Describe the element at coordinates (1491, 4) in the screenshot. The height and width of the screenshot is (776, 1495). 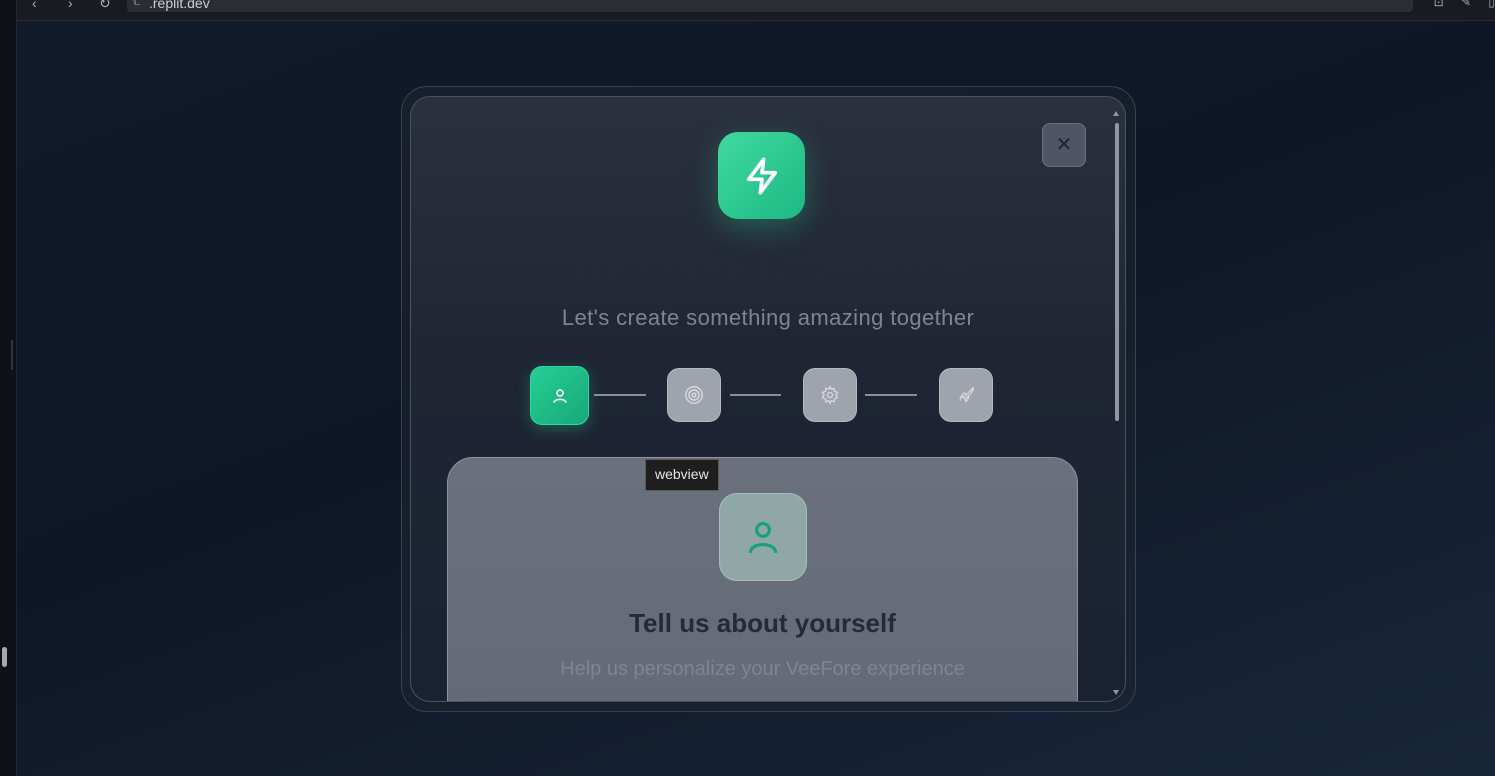
I see `panel-icon: ▯` at that location.